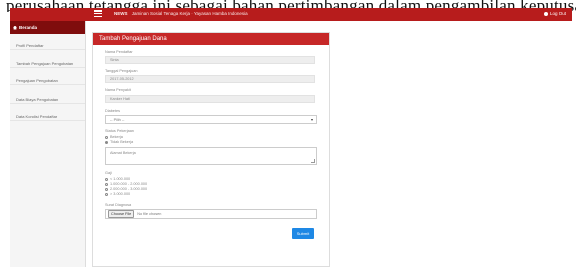  I want to click on logout-label: Log Out, so click(557, 13).